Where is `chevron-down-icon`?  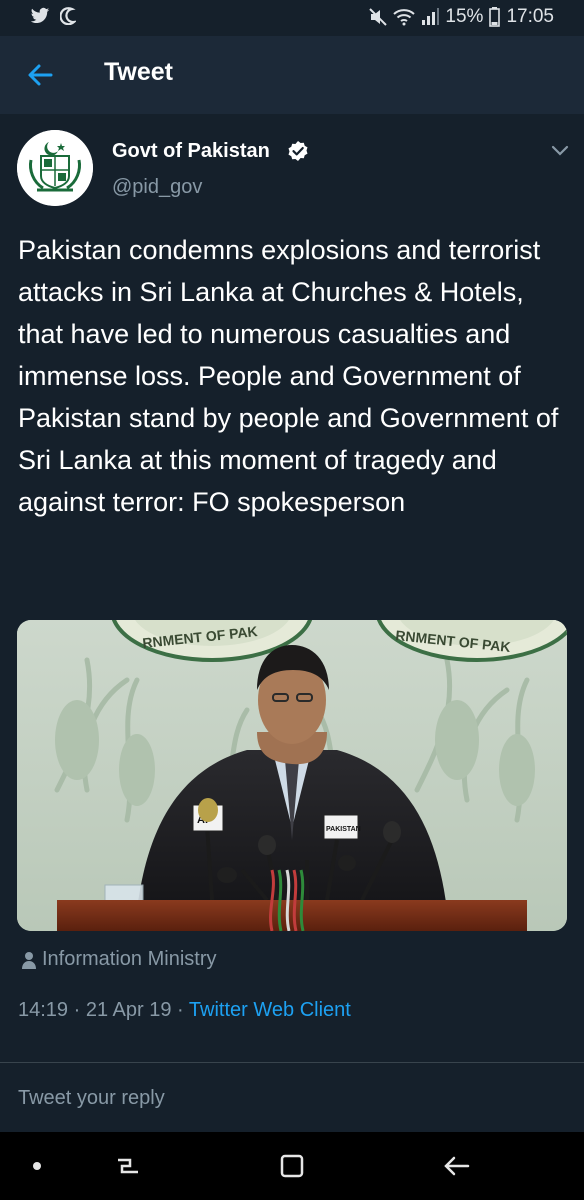 chevron-down-icon is located at coordinates (560, 151).